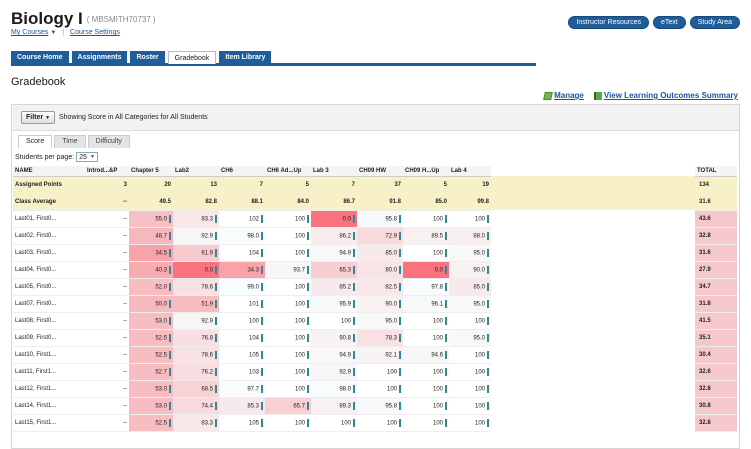 This screenshot has height=449, width=751. Describe the element at coordinates (196, 304) in the screenshot. I see `score-cell: 51.9` at that location.